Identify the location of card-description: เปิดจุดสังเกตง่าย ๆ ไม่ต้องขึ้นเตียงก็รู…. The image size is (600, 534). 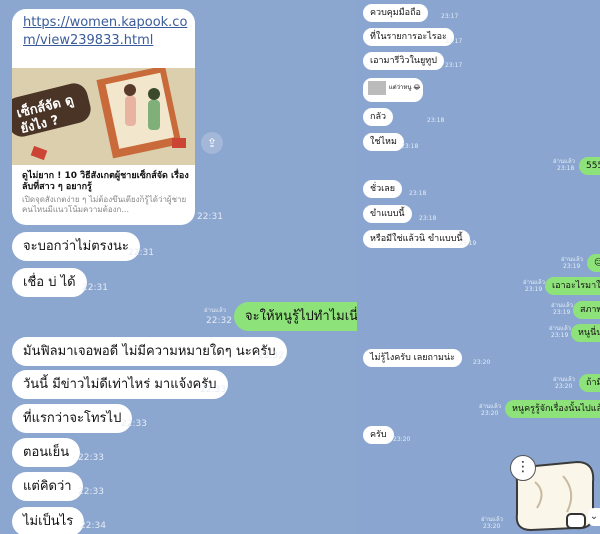
(104, 204).